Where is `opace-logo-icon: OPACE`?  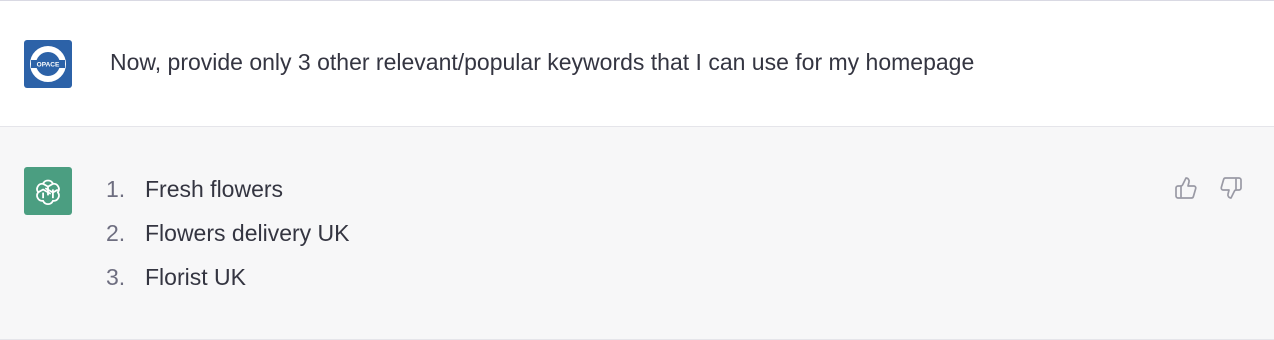 opace-logo-icon: OPACE is located at coordinates (48, 64).